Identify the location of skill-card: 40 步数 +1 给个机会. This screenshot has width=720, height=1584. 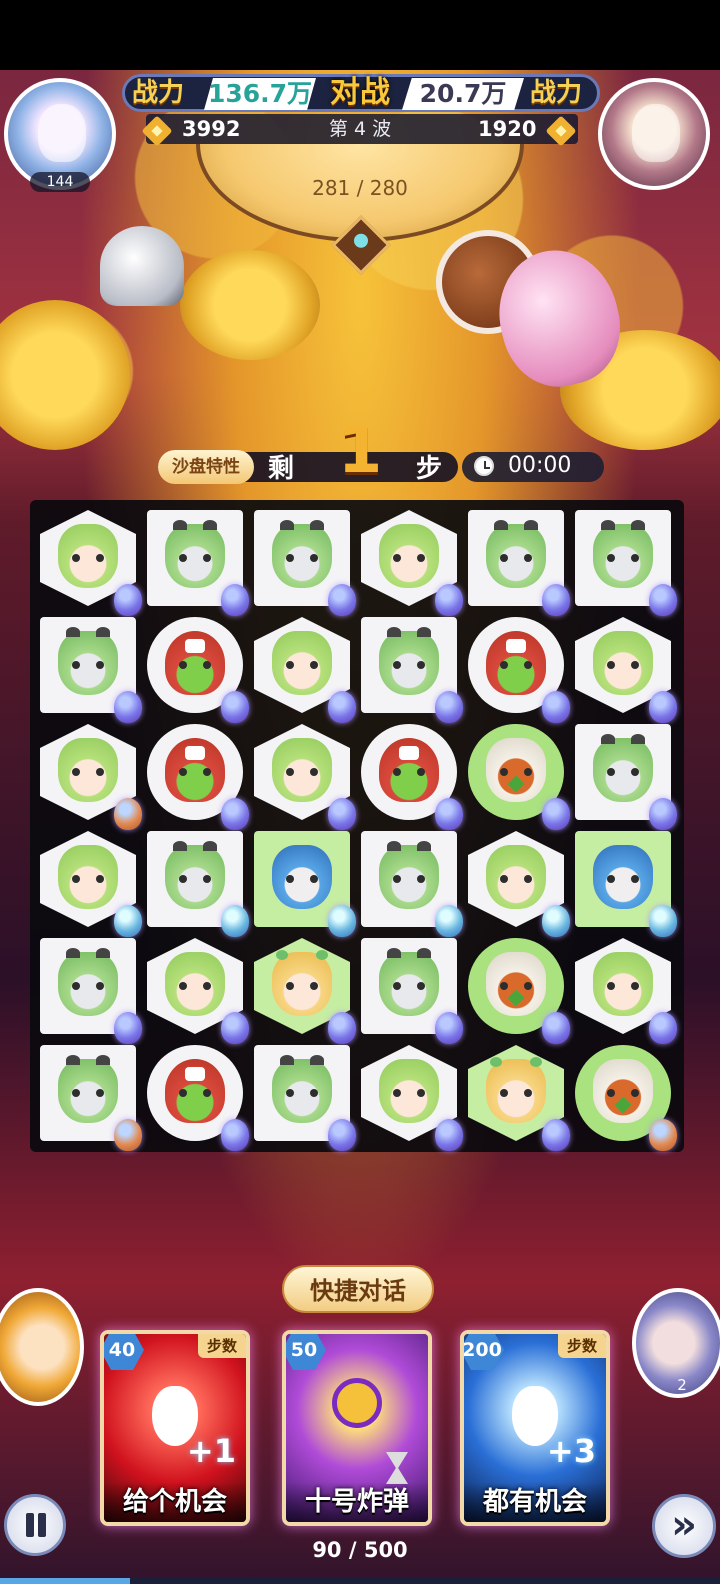
(175, 1428).